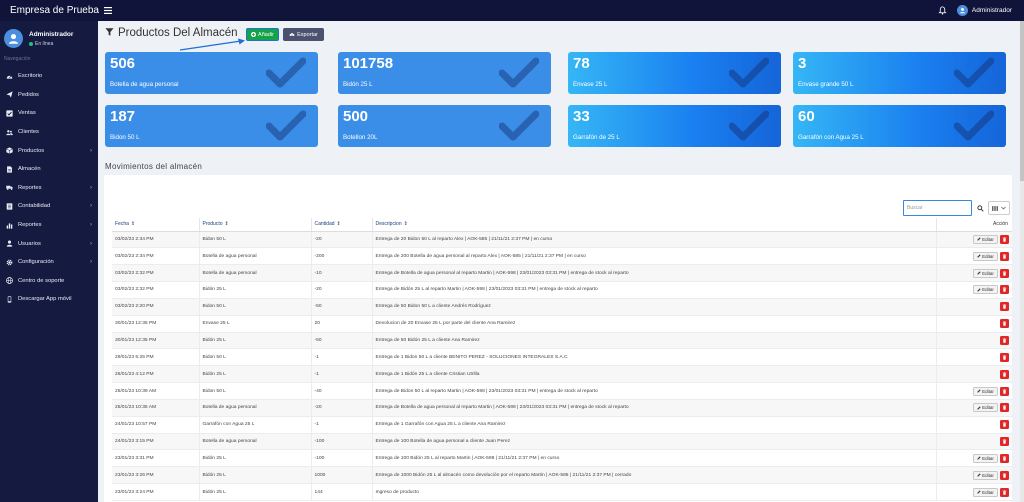 This screenshot has width=1024, height=502. What do you see at coordinates (9, 299) in the screenshot?
I see `mobile-icon` at bounding box center [9, 299].